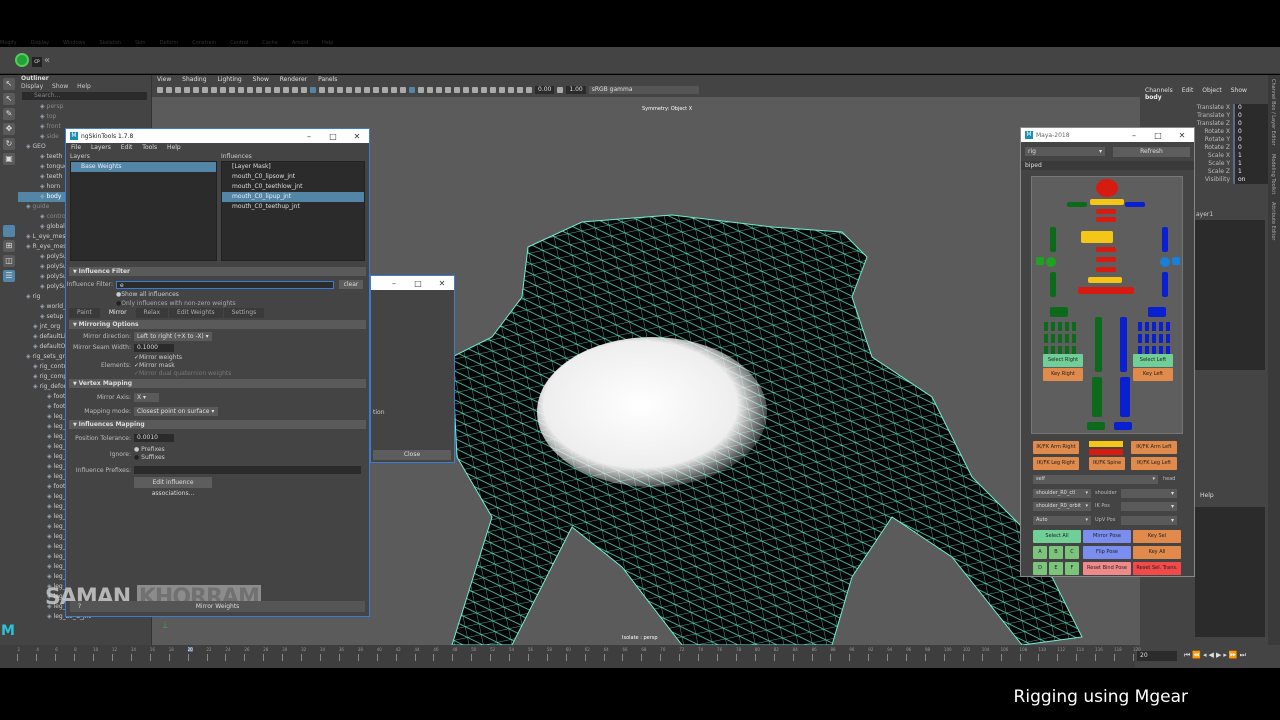 The height and width of the screenshot is (720, 1280). What do you see at coordinates (1056, 463) in the screenshot?
I see `ikfk-leg-right-button: IK/FK Leg Right` at bounding box center [1056, 463].